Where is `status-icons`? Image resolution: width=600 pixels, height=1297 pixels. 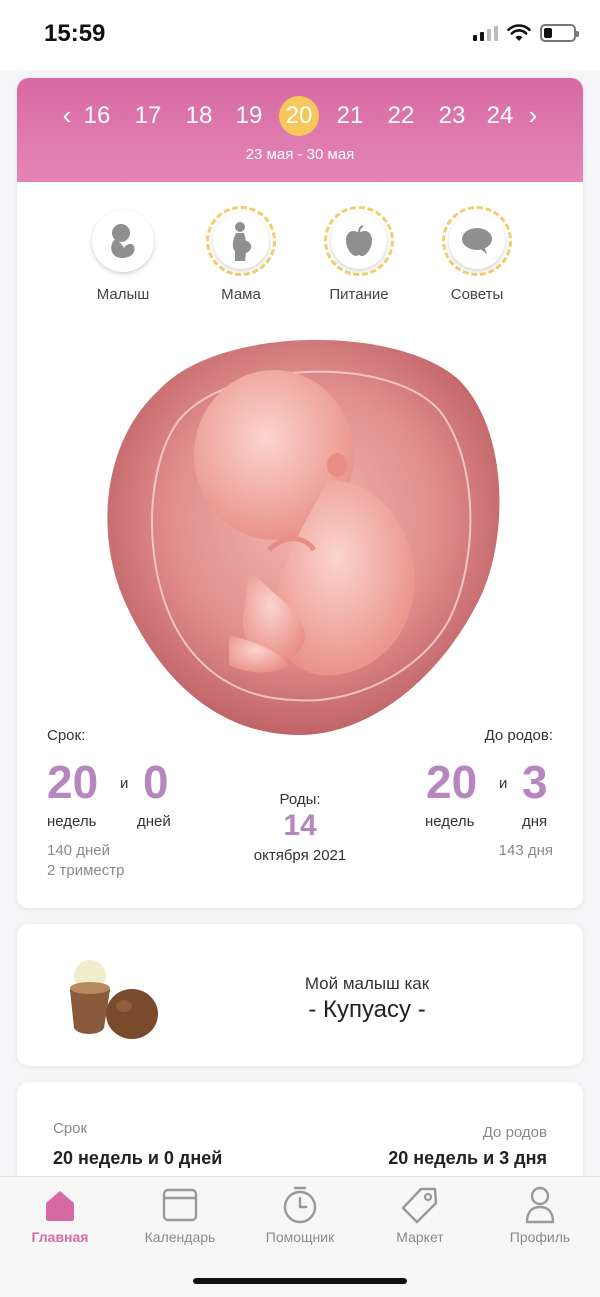 status-icons is located at coordinates (526, 33).